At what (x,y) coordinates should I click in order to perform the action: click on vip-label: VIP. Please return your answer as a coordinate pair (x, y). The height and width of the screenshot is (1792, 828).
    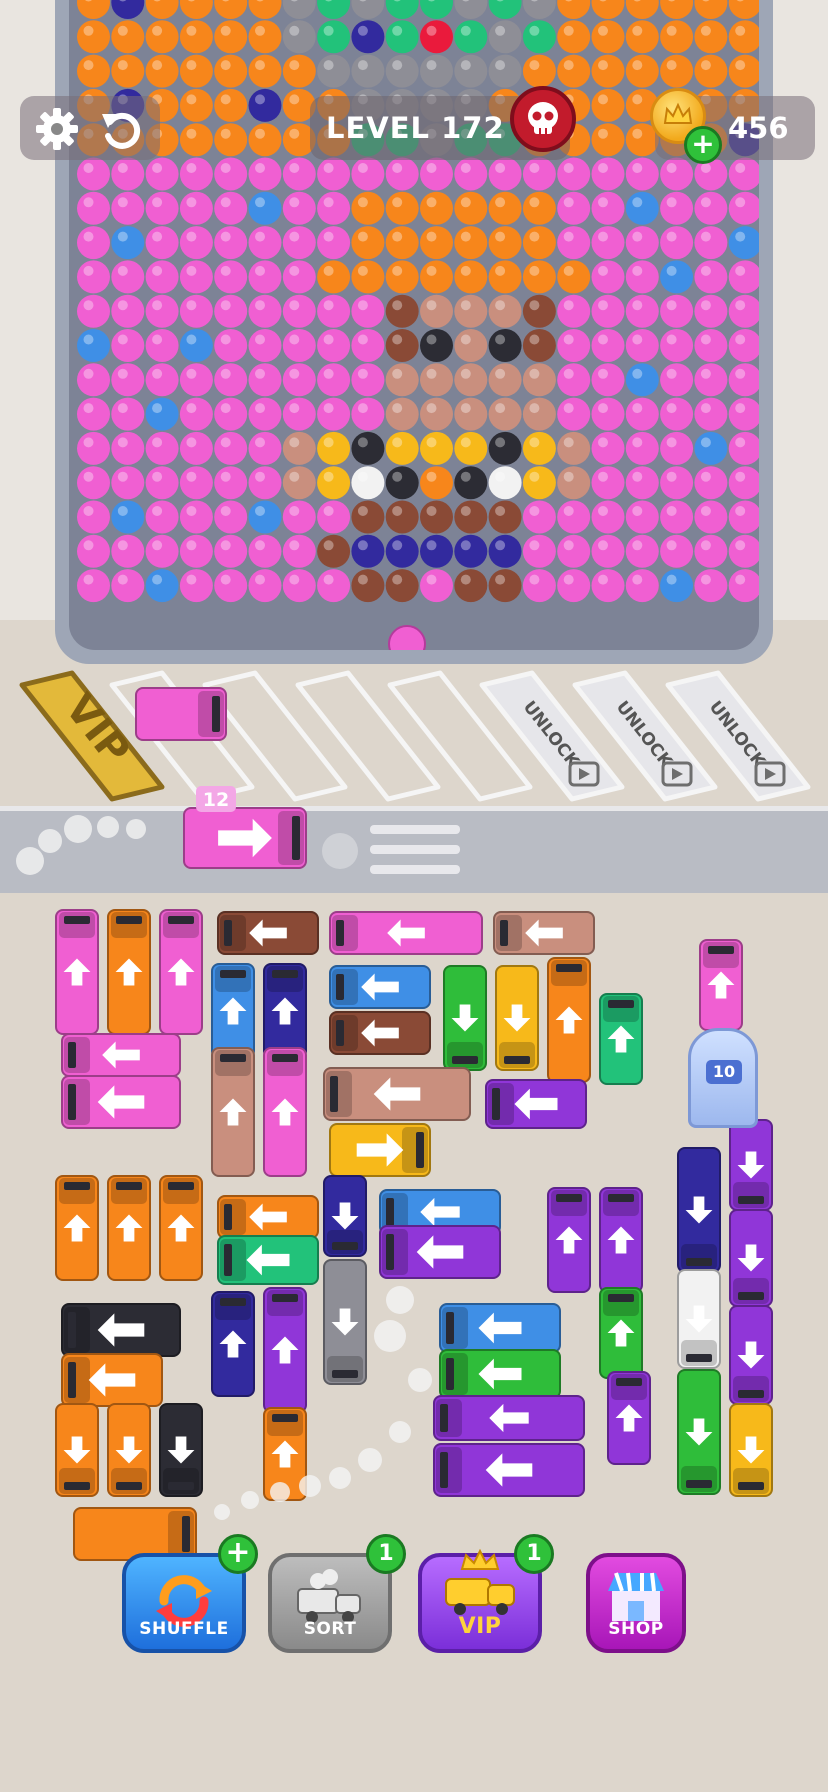
    Looking at the image, I should click on (480, 1626).